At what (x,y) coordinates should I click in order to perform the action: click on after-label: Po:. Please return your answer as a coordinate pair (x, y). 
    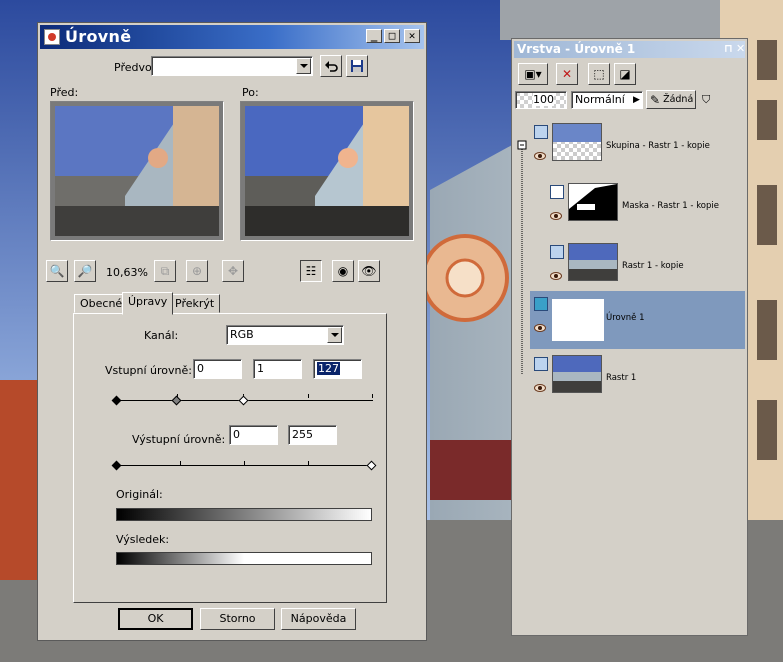
    Looking at the image, I should click on (250, 92).